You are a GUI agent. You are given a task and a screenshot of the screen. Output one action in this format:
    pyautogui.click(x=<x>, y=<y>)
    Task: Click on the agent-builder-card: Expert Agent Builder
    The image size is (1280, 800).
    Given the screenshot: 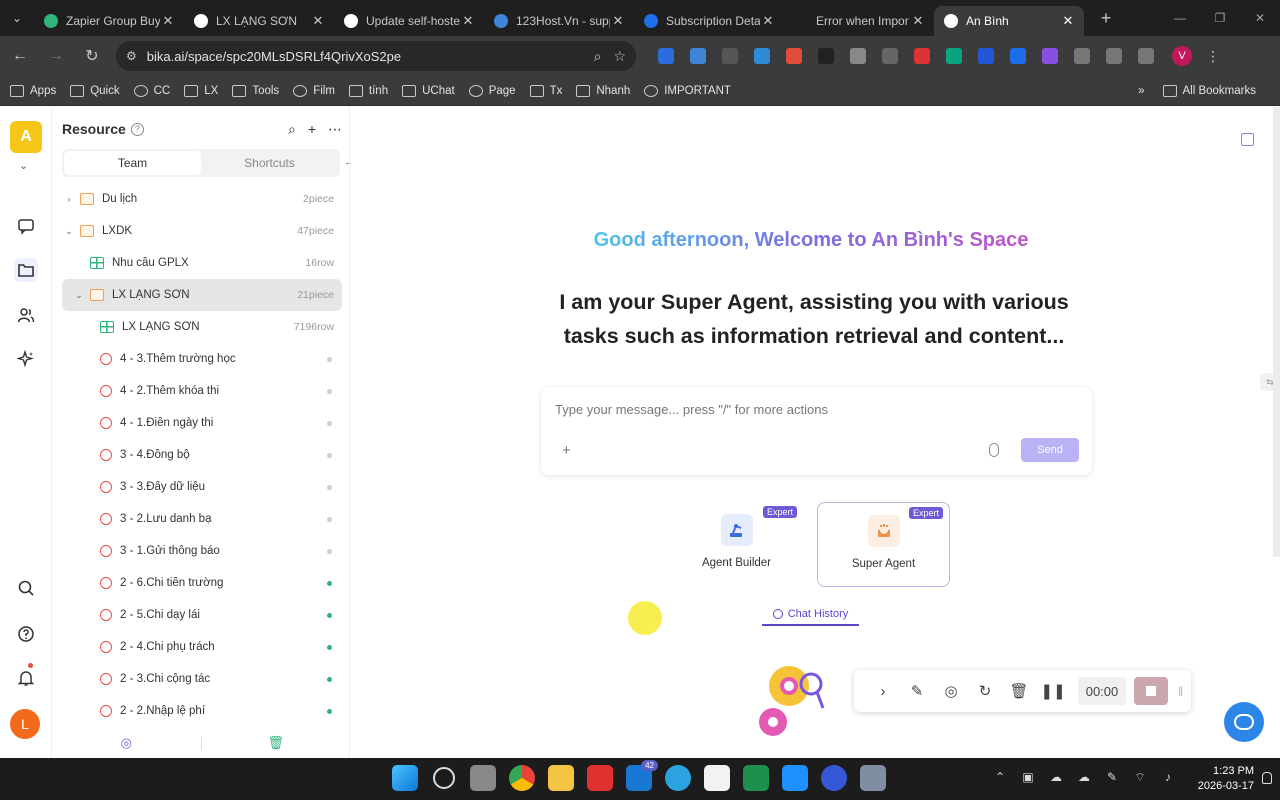 What is the action you would take?
    pyautogui.click(x=736, y=544)
    